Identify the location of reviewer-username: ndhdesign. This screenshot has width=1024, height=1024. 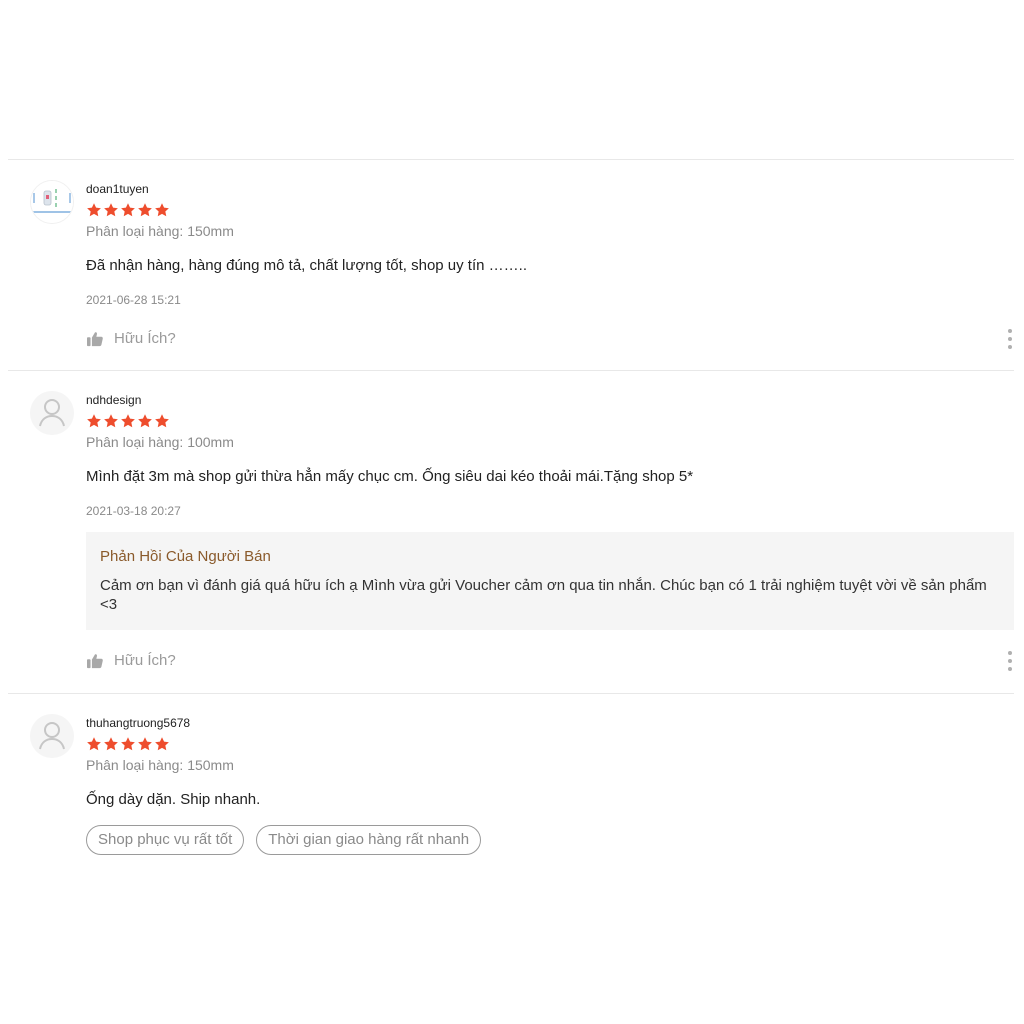
(114, 400).